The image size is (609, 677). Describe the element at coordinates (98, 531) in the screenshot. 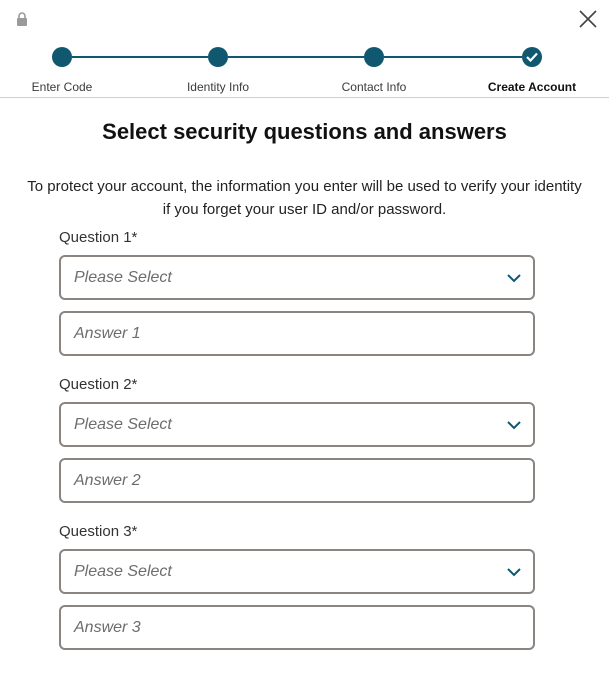

I see `question-3-label: Question 3*` at that location.